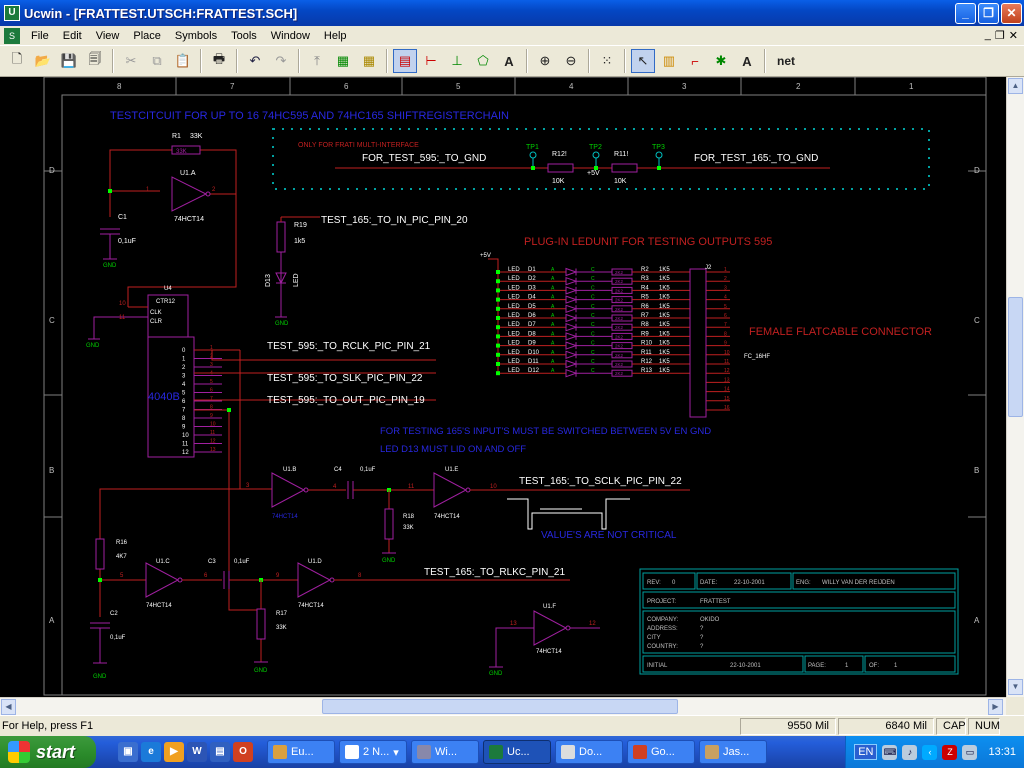 The height and width of the screenshot is (768, 1024). What do you see at coordinates (500, 706) in the screenshot?
I see `horizontal-scroll-thumb` at bounding box center [500, 706].